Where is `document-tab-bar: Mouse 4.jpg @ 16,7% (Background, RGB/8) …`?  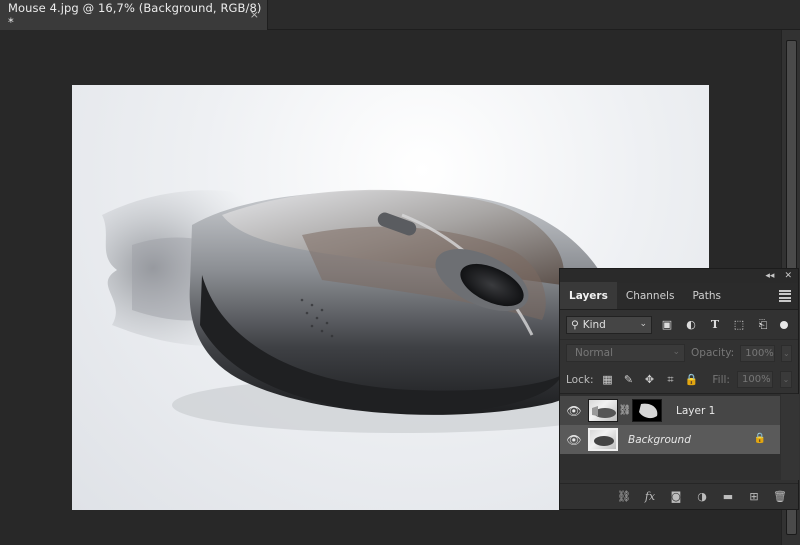 document-tab-bar: Mouse 4.jpg @ 16,7% (Background, RGB/8) … is located at coordinates (400, 15).